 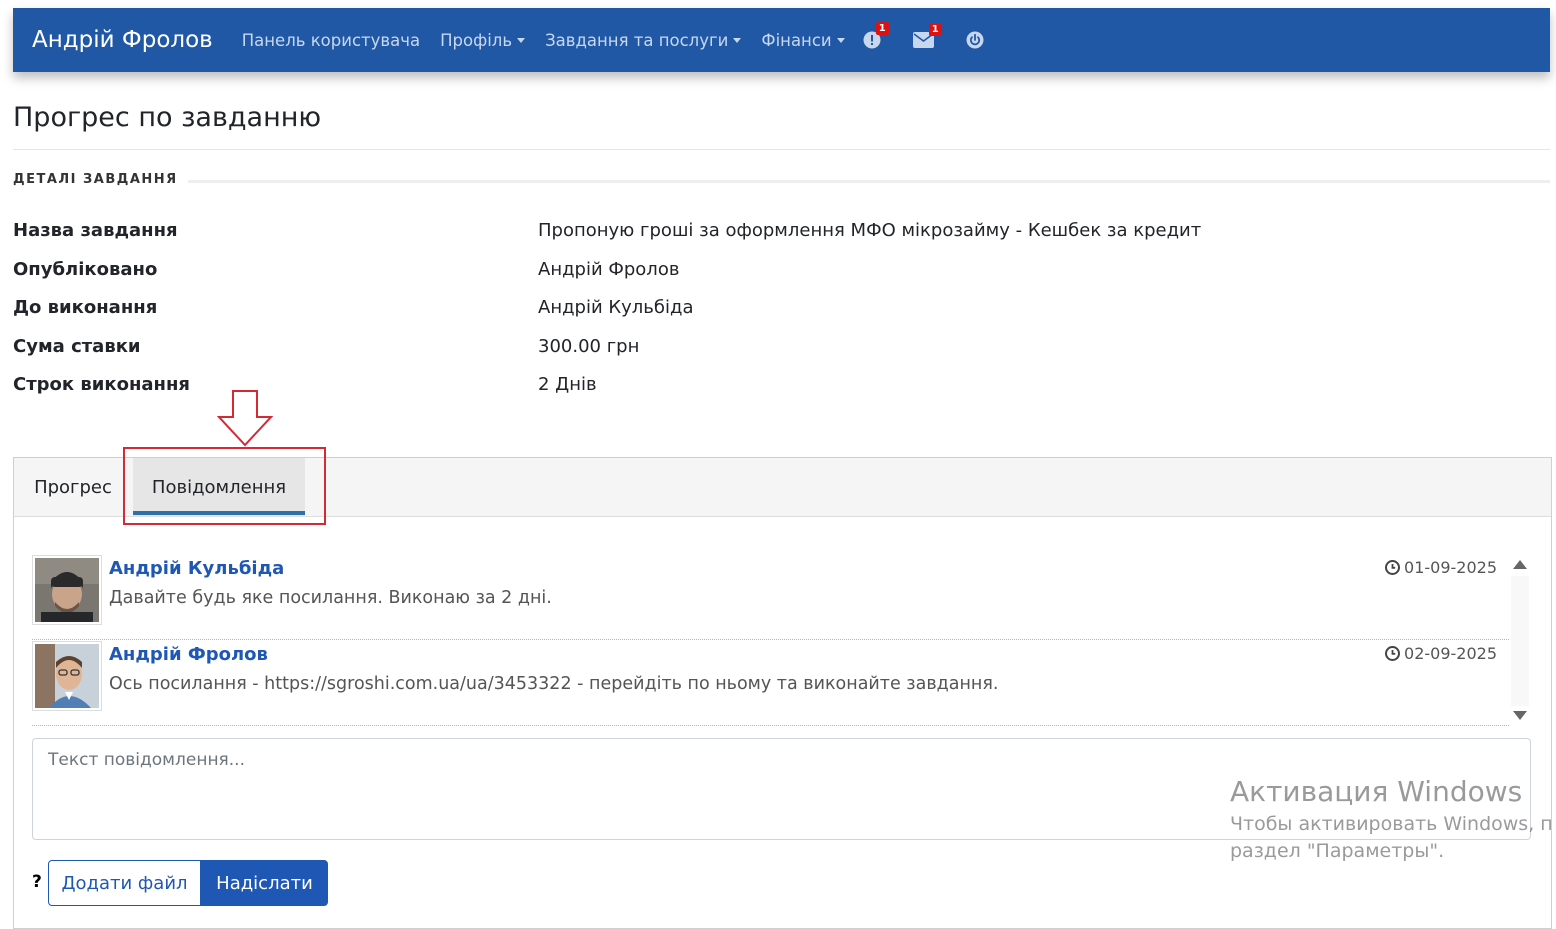 I want to click on message-author-link: Андрій Кульбіда, so click(x=196, y=568).